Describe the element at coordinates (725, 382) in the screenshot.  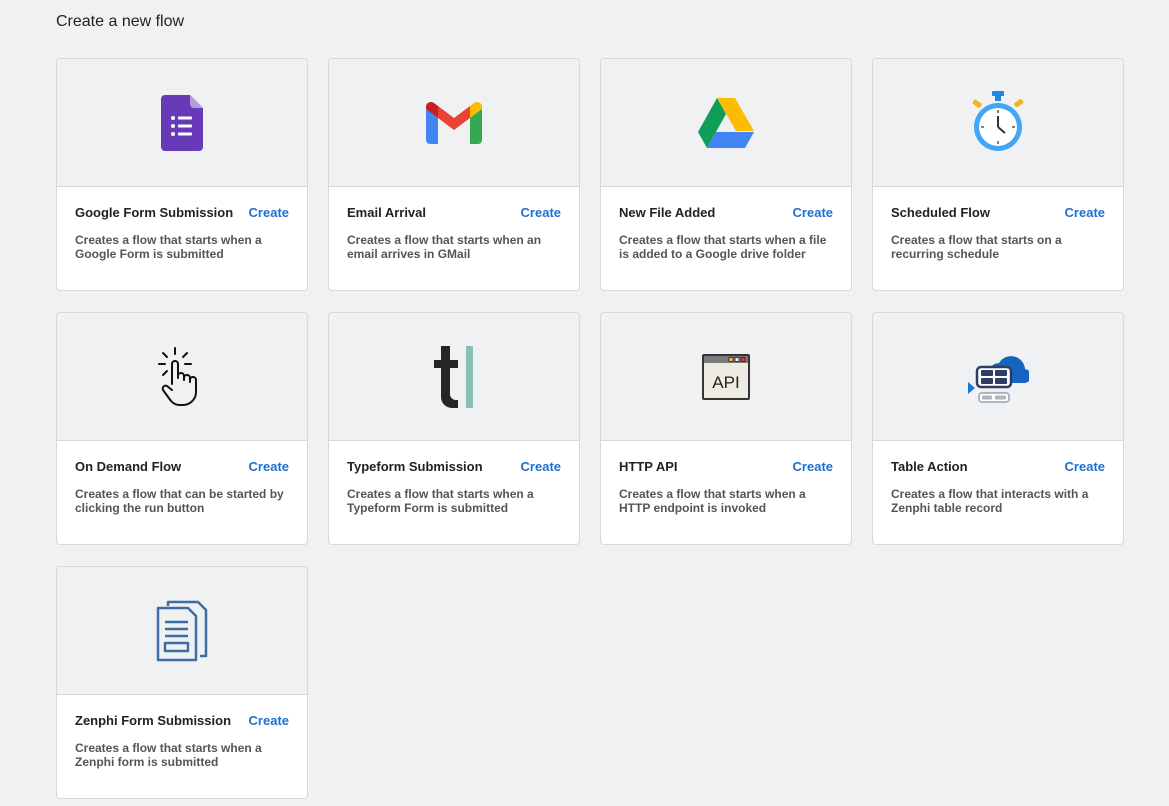
I see `api-icon-label: API` at that location.